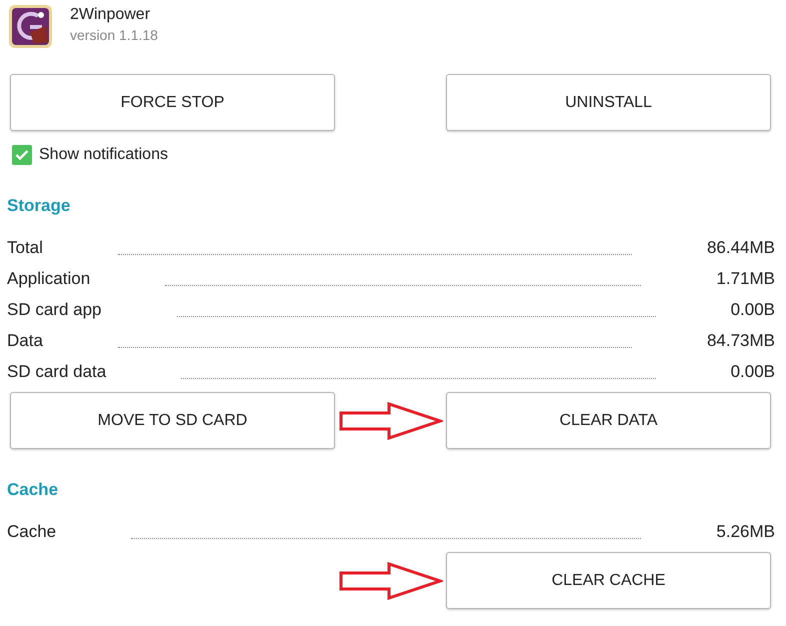 The width and height of the screenshot is (786, 626). Describe the element at coordinates (172, 102) in the screenshot. I see `action-button: FORCE STOP` at that location.